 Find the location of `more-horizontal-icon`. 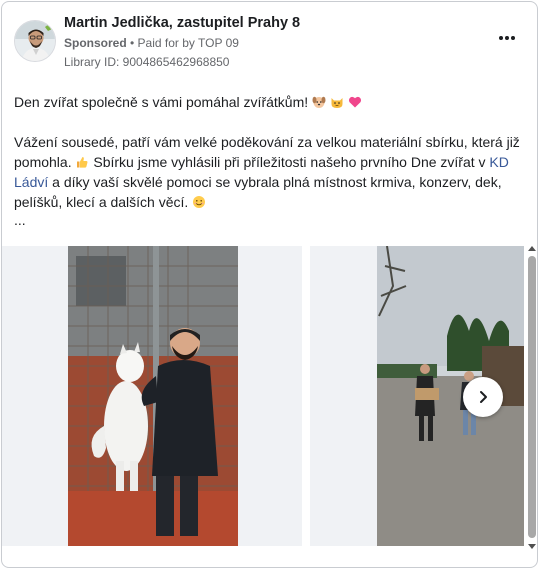

more-horizontal-icon is located at coordinates (500, 38).